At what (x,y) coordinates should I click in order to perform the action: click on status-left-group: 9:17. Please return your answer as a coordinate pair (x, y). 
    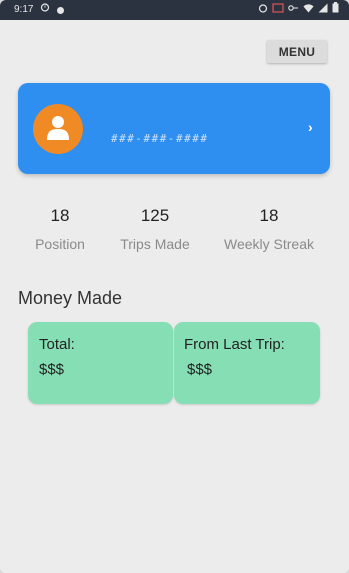
    Looking at the image, I should click on (39, 10).